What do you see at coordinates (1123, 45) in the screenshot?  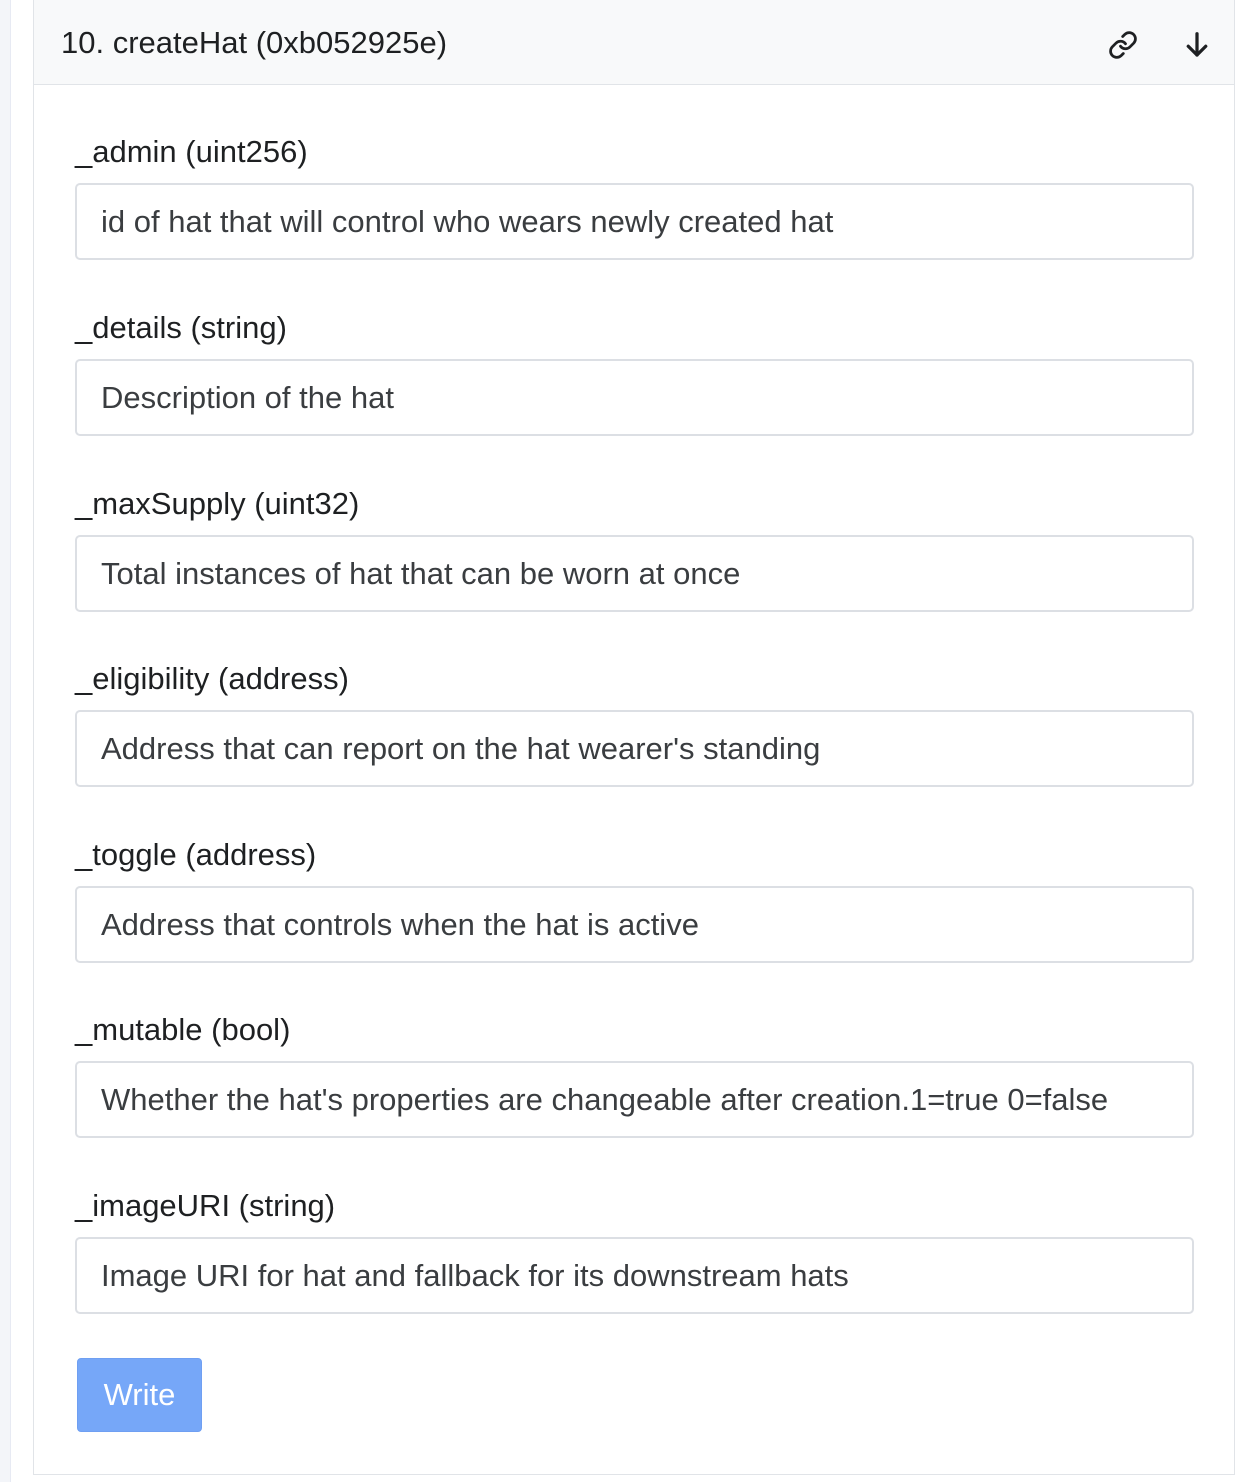 I see `link-icon` at bounding box center [1123, 45].